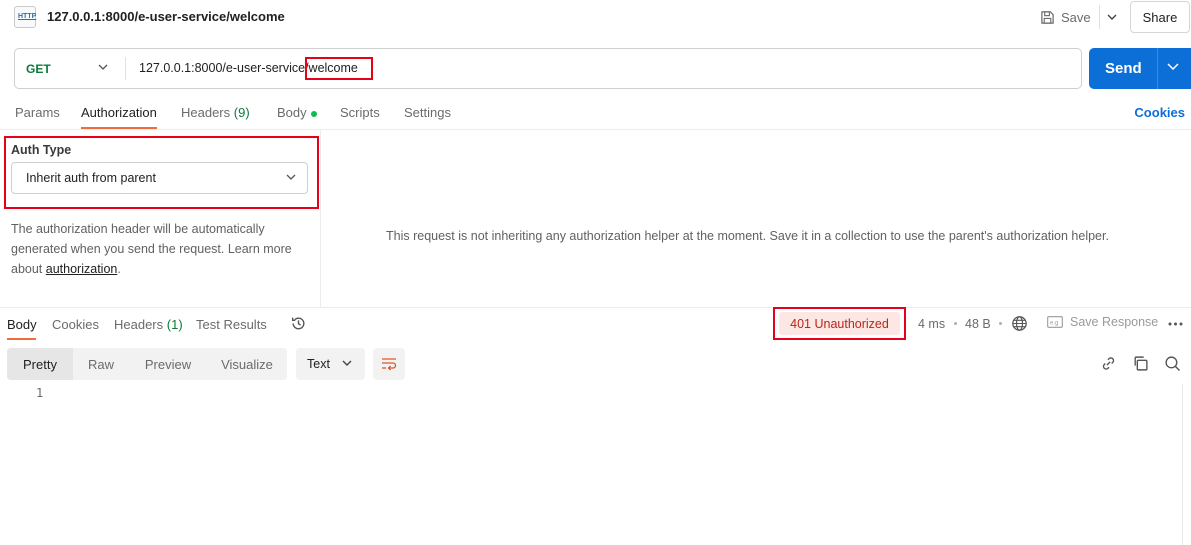 This screenshot has height=545, width=1191. I want to click on view-mode-group: Pretty Raw Preview Visualize, so click(147, 364).